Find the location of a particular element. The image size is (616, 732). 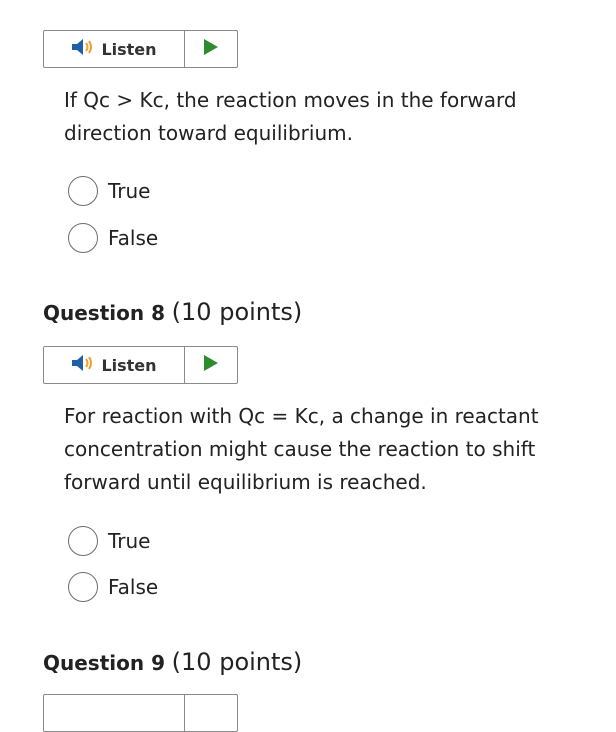

question-7-option-false: False is located at coordinates (113, 238).